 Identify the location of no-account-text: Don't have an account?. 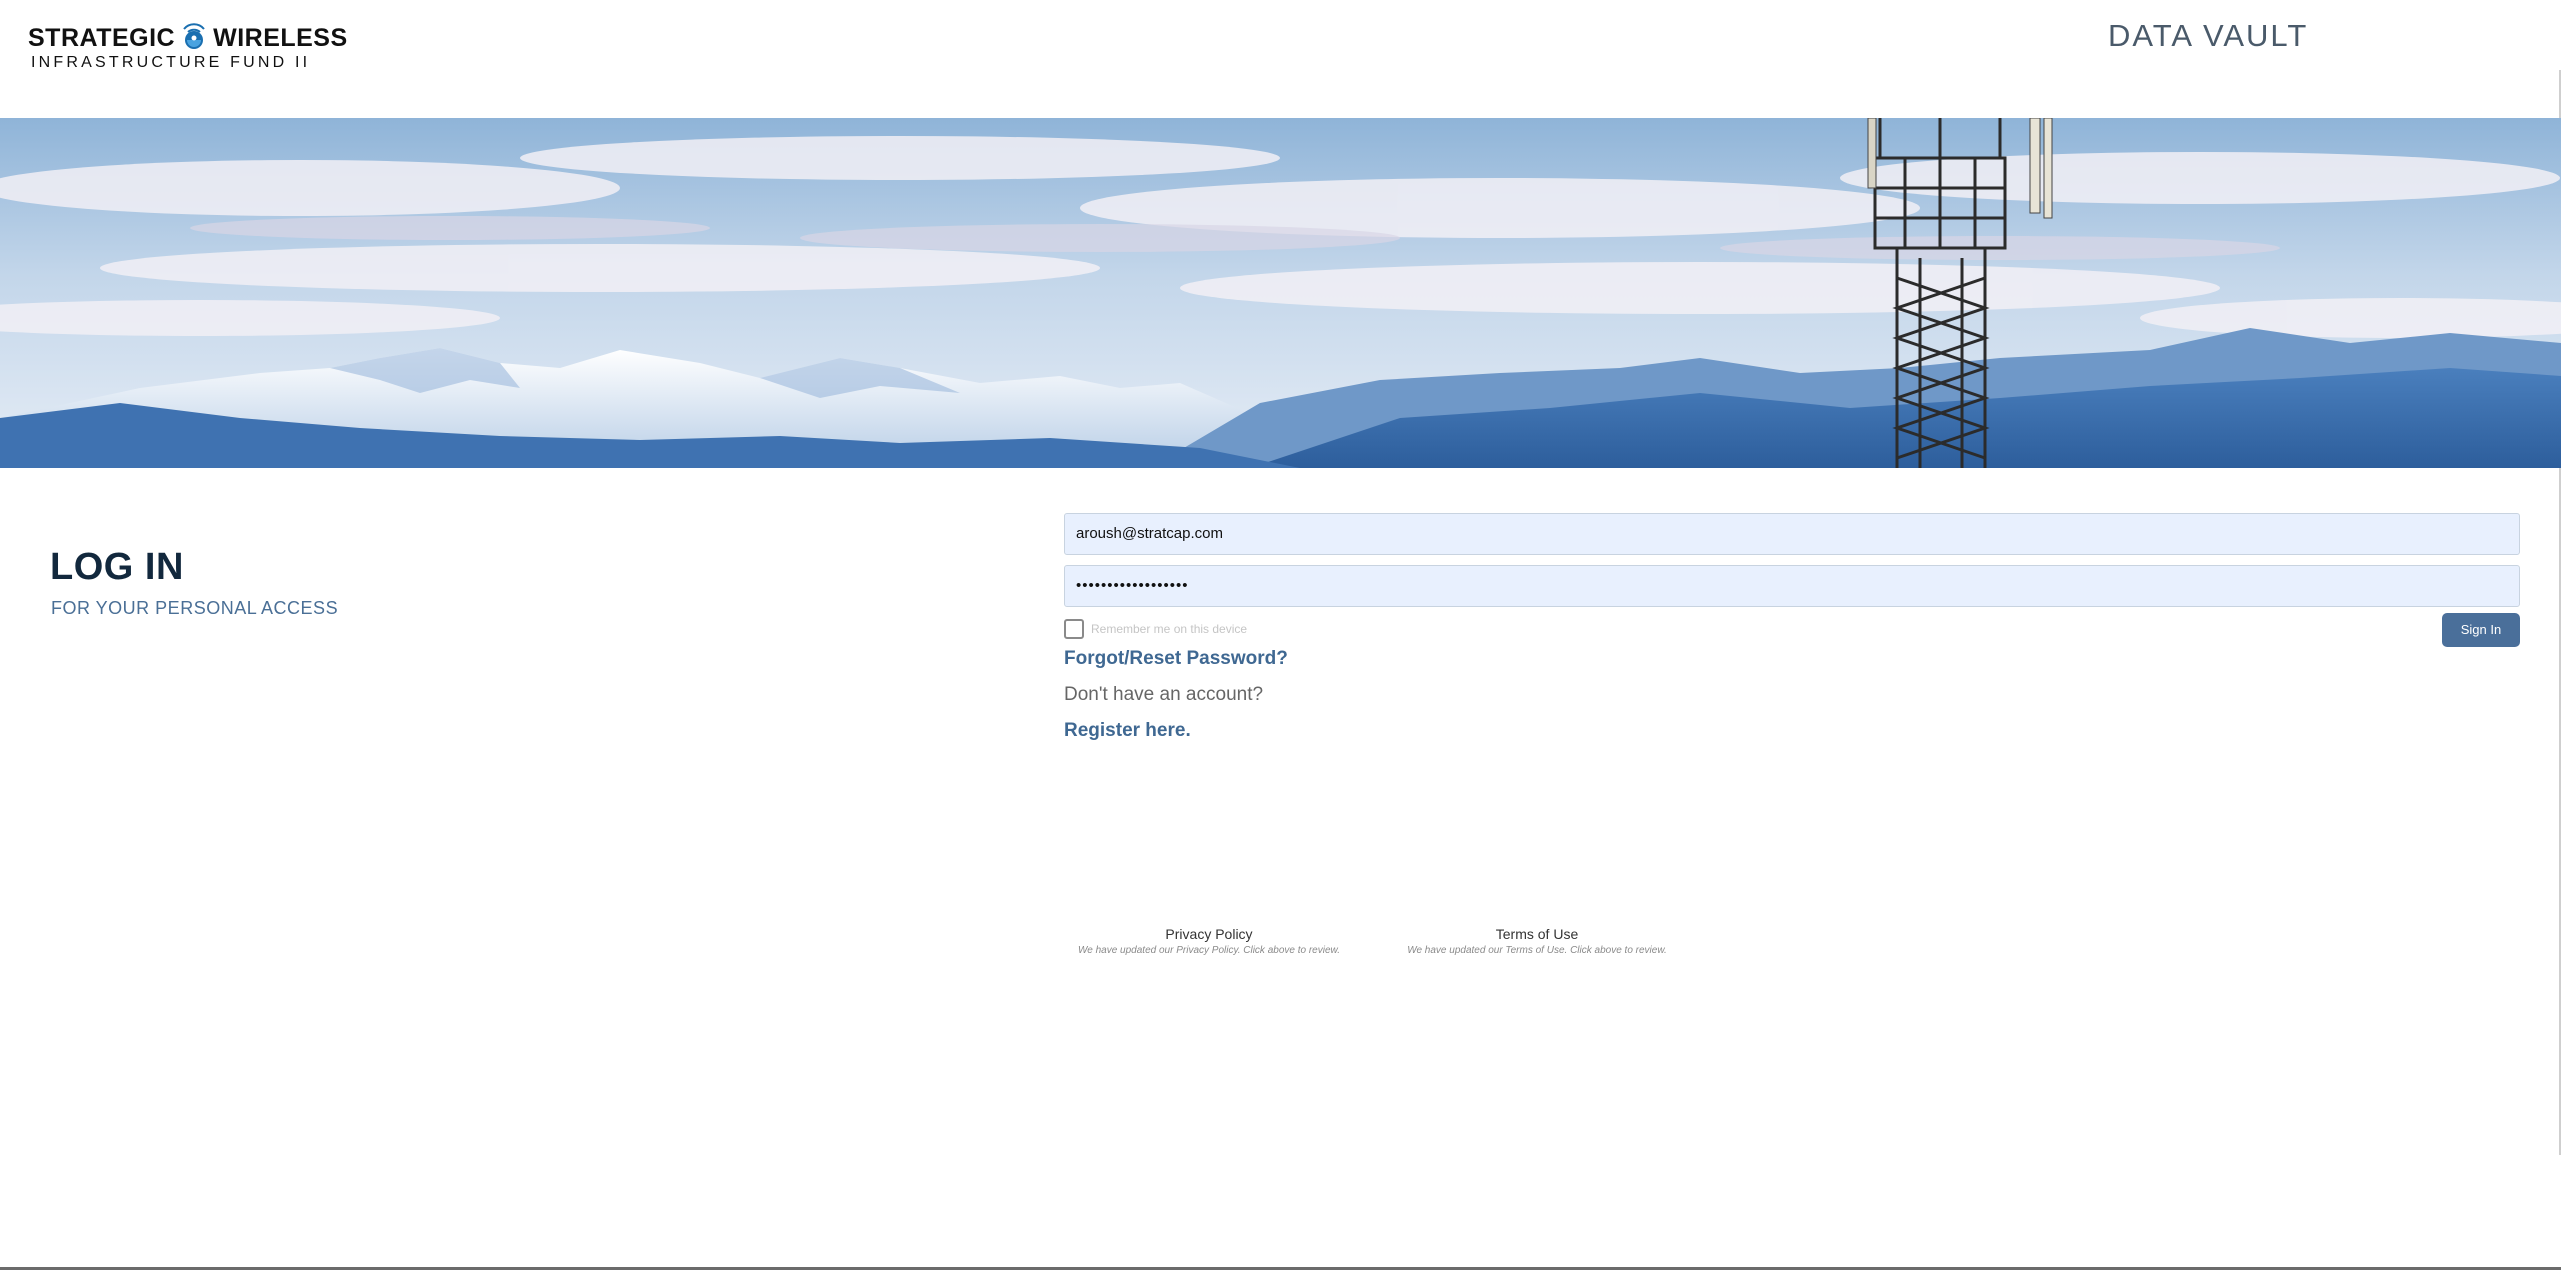
(1164, 694).